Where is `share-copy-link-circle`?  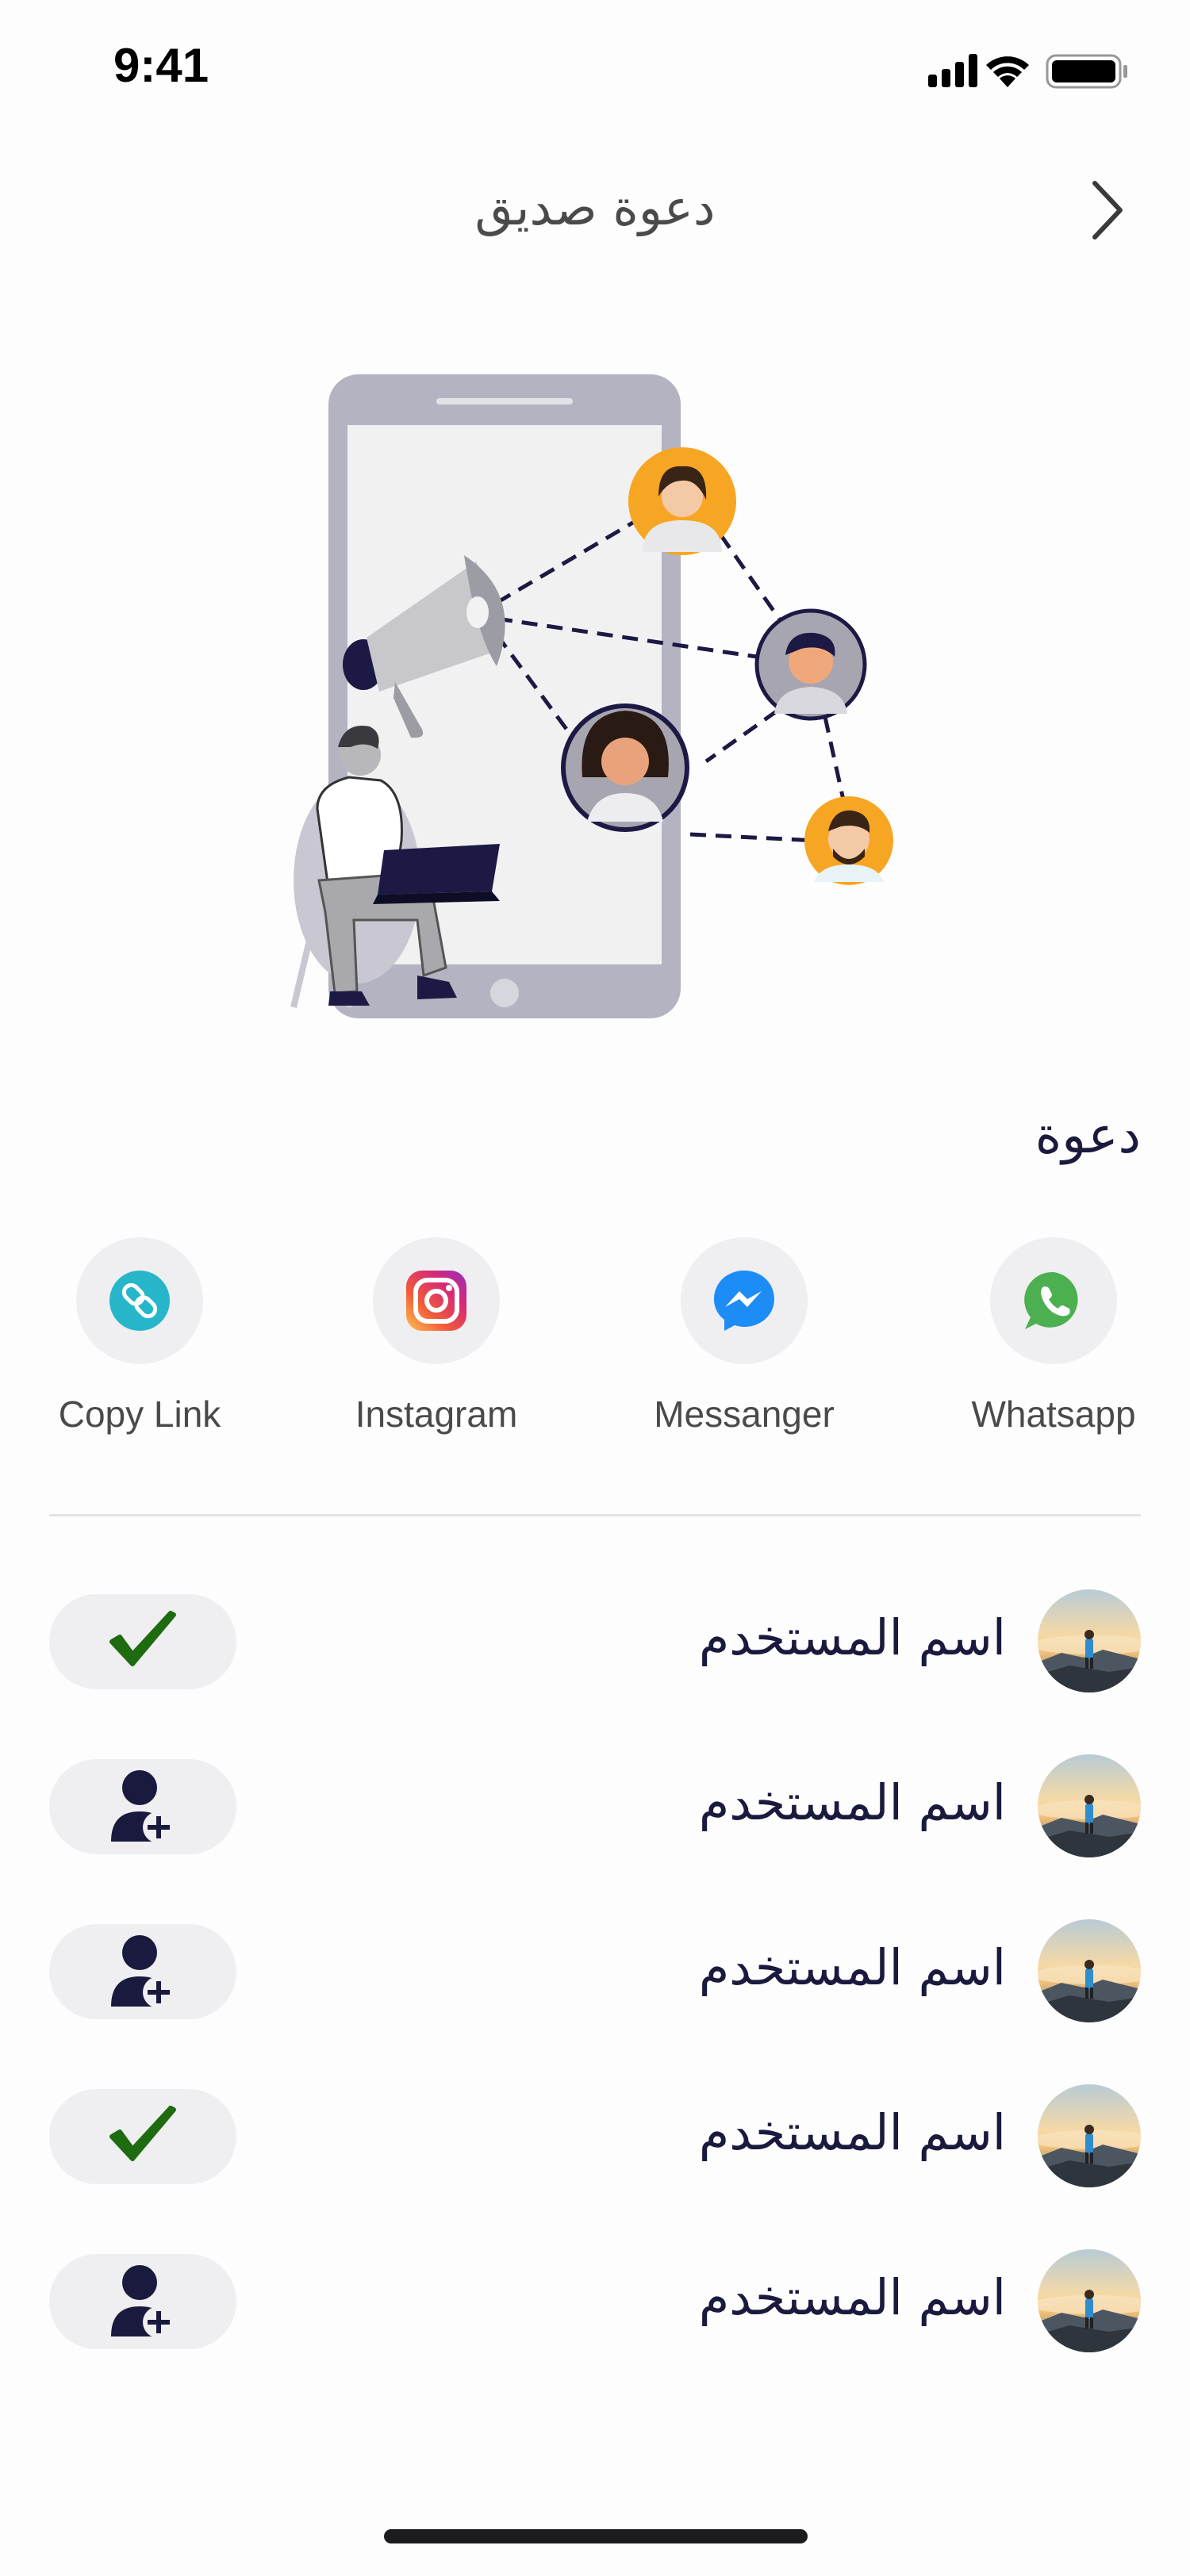
share-copy-link-circle is located at coordinates (139, 1301).